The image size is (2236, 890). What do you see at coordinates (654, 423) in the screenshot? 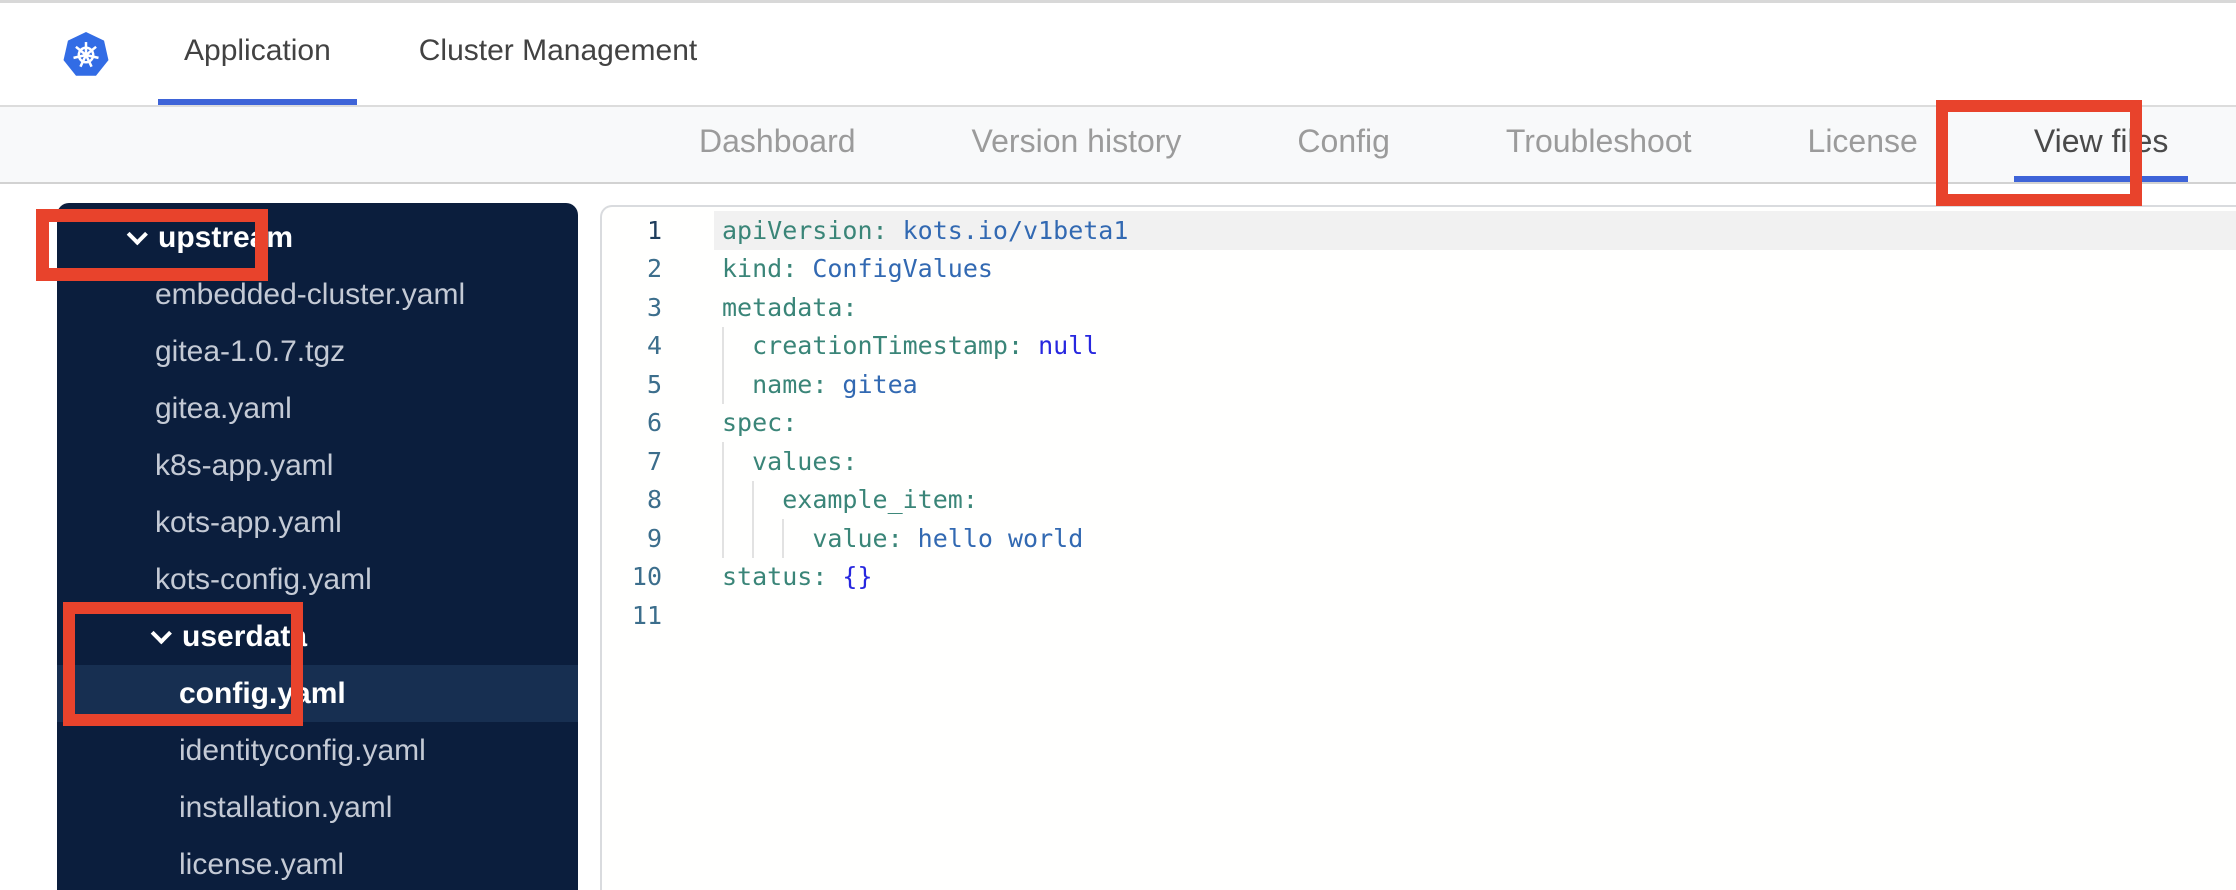
I see `line-number: 6` at bounding box center [654, 423].